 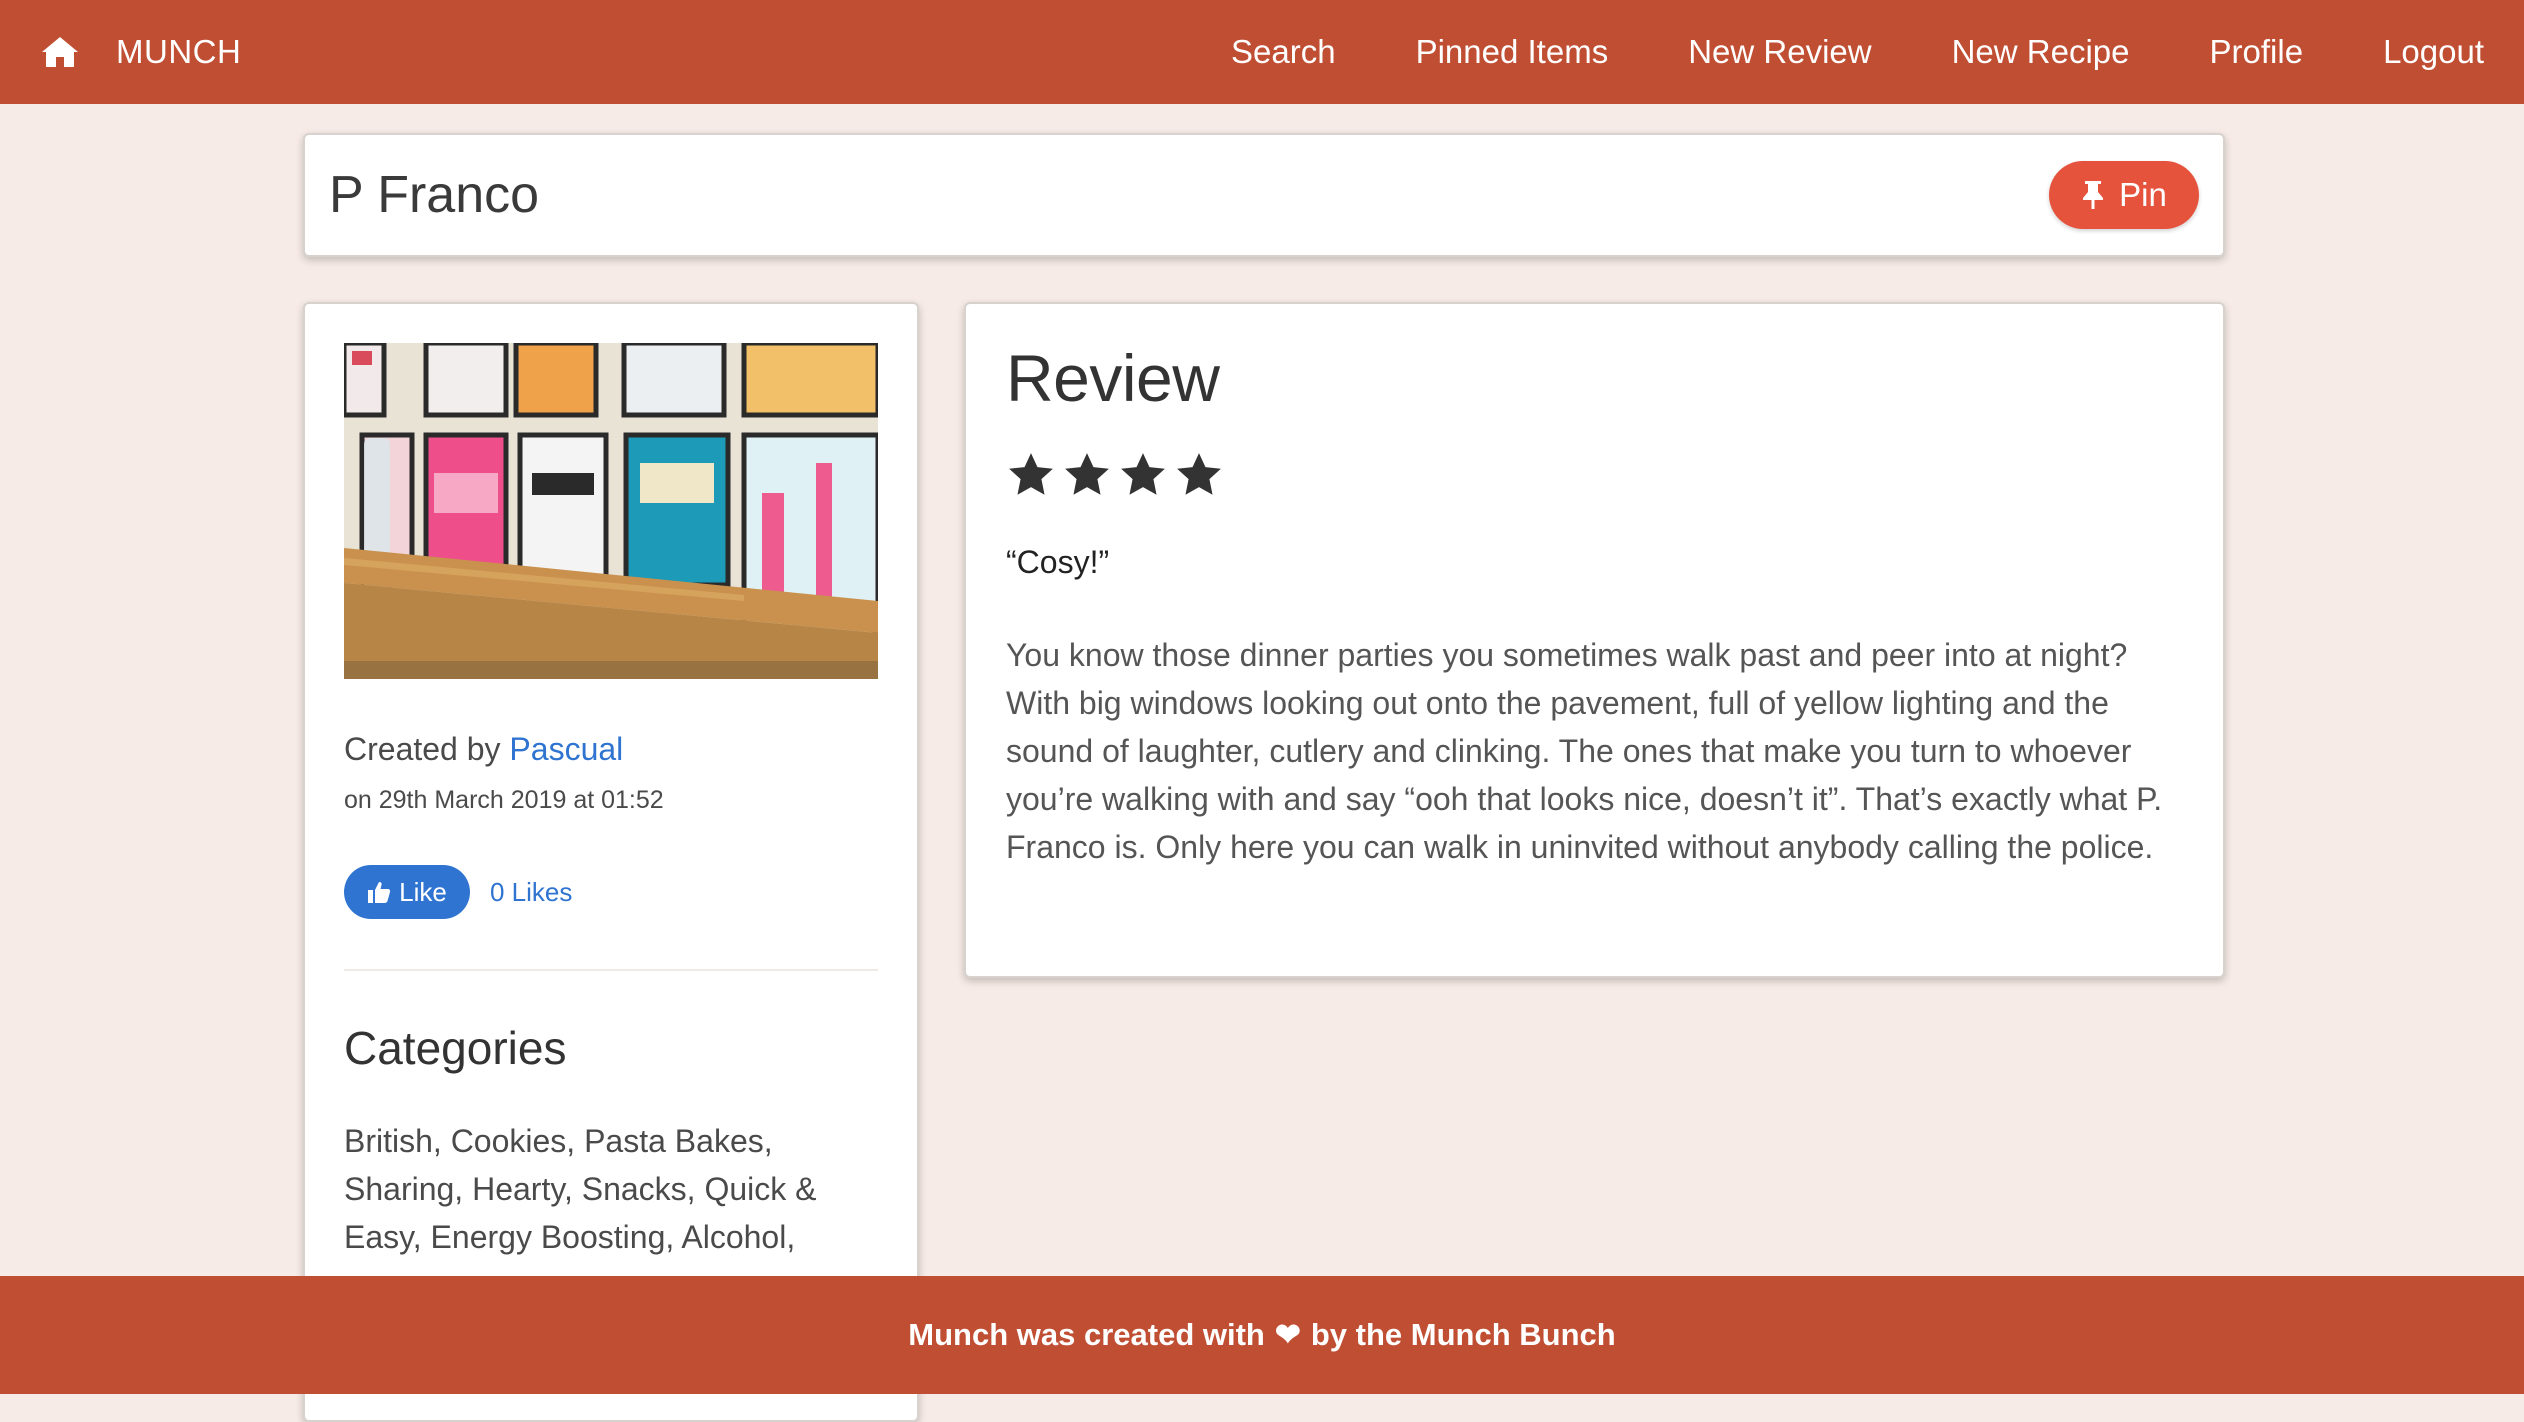 What do you see at coordinates (2143, 194) in the screenshot?
I see `pin-label: Pin` at bounding box center [2143, 194].